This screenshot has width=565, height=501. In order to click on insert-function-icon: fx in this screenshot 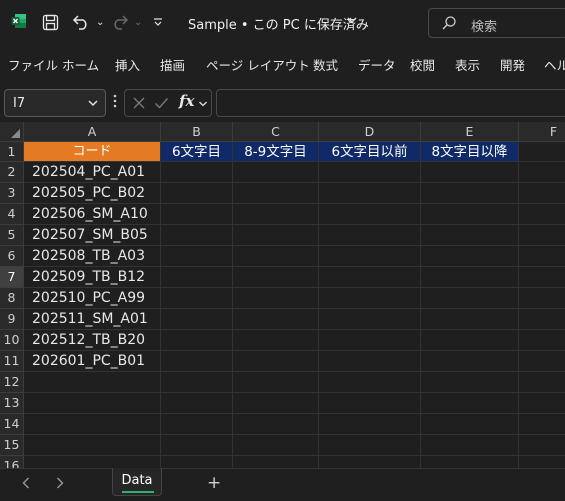, I will do `click(186, 101)`.